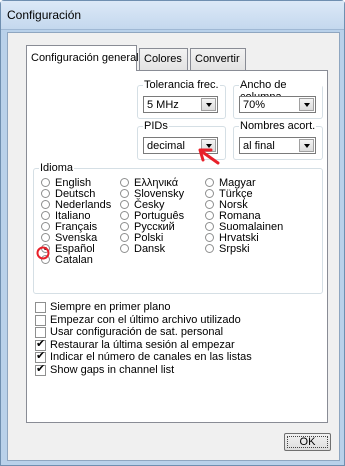 The image size is (345, 466). I want to click on nombres-acort-value: al final, so click(259, 146).